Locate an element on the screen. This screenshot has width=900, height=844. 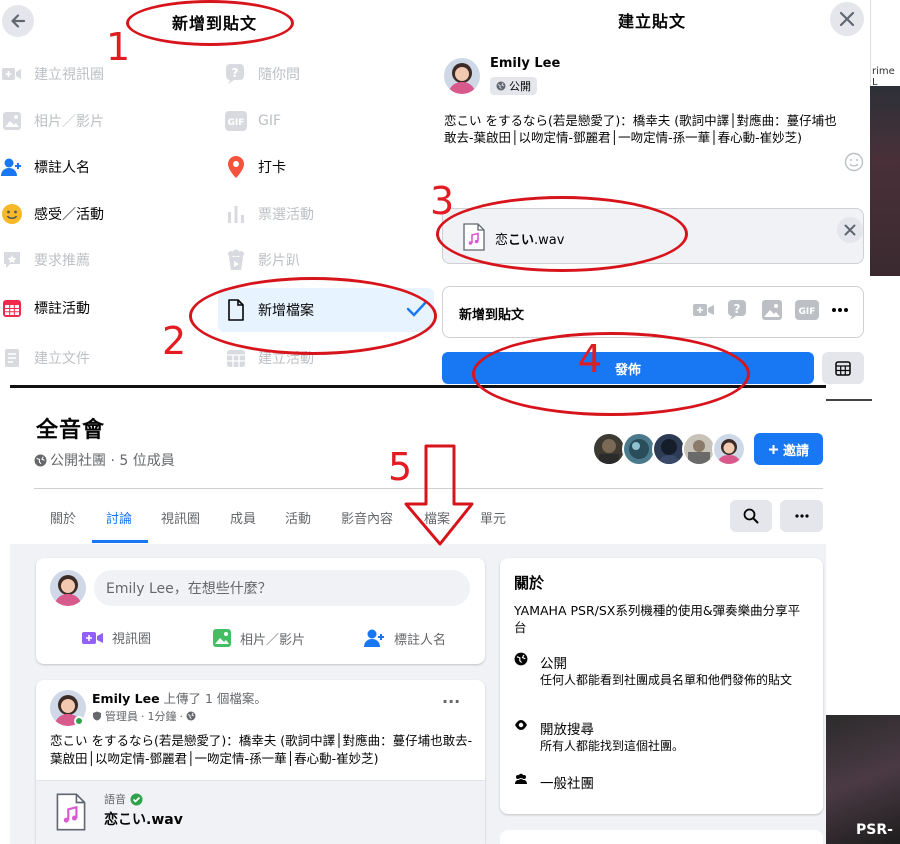
annotation-number: 1 is located at coordinates (118, 47).